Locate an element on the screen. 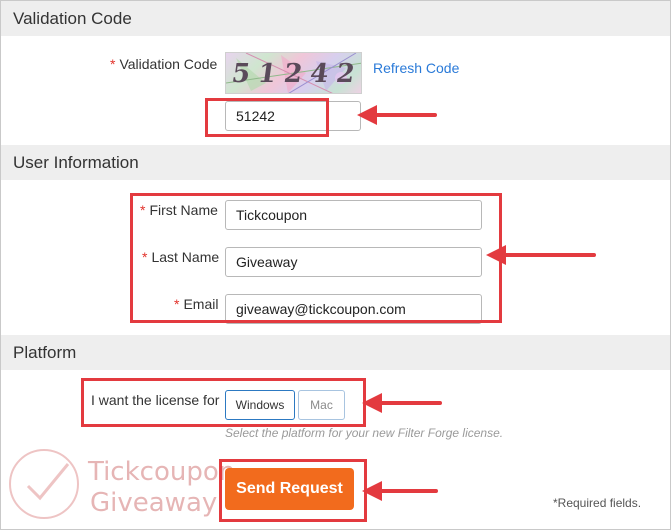 The width and height of the screenshot is (671, 530). email-input is located at coordinates (353, 309).